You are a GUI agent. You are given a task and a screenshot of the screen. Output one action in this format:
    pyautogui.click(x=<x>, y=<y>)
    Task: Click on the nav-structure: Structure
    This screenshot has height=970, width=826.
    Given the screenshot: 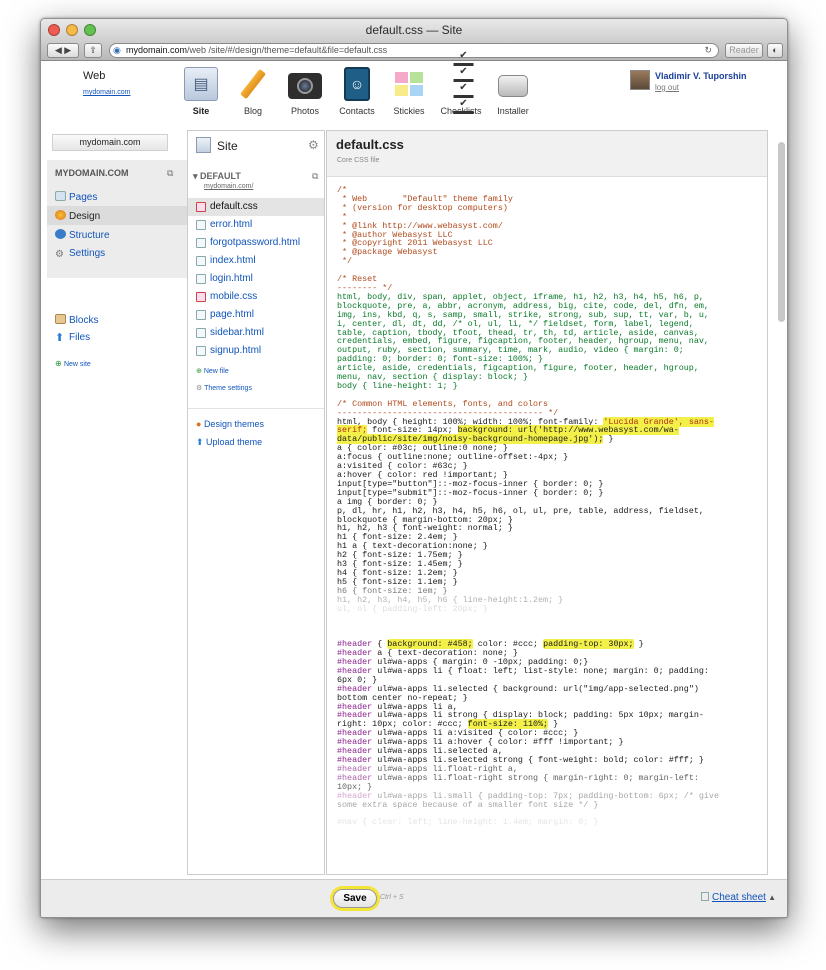 What is the action you would take?
    pyautogui.click(x=82, y=235)
    